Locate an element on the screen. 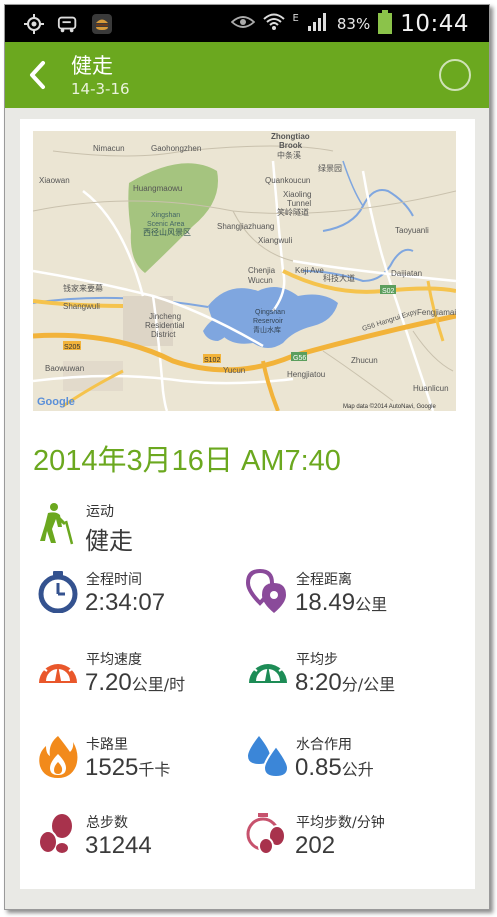 This screenshot has width=497, height=917. map-label: Residential is located at coordinates (165, 325).